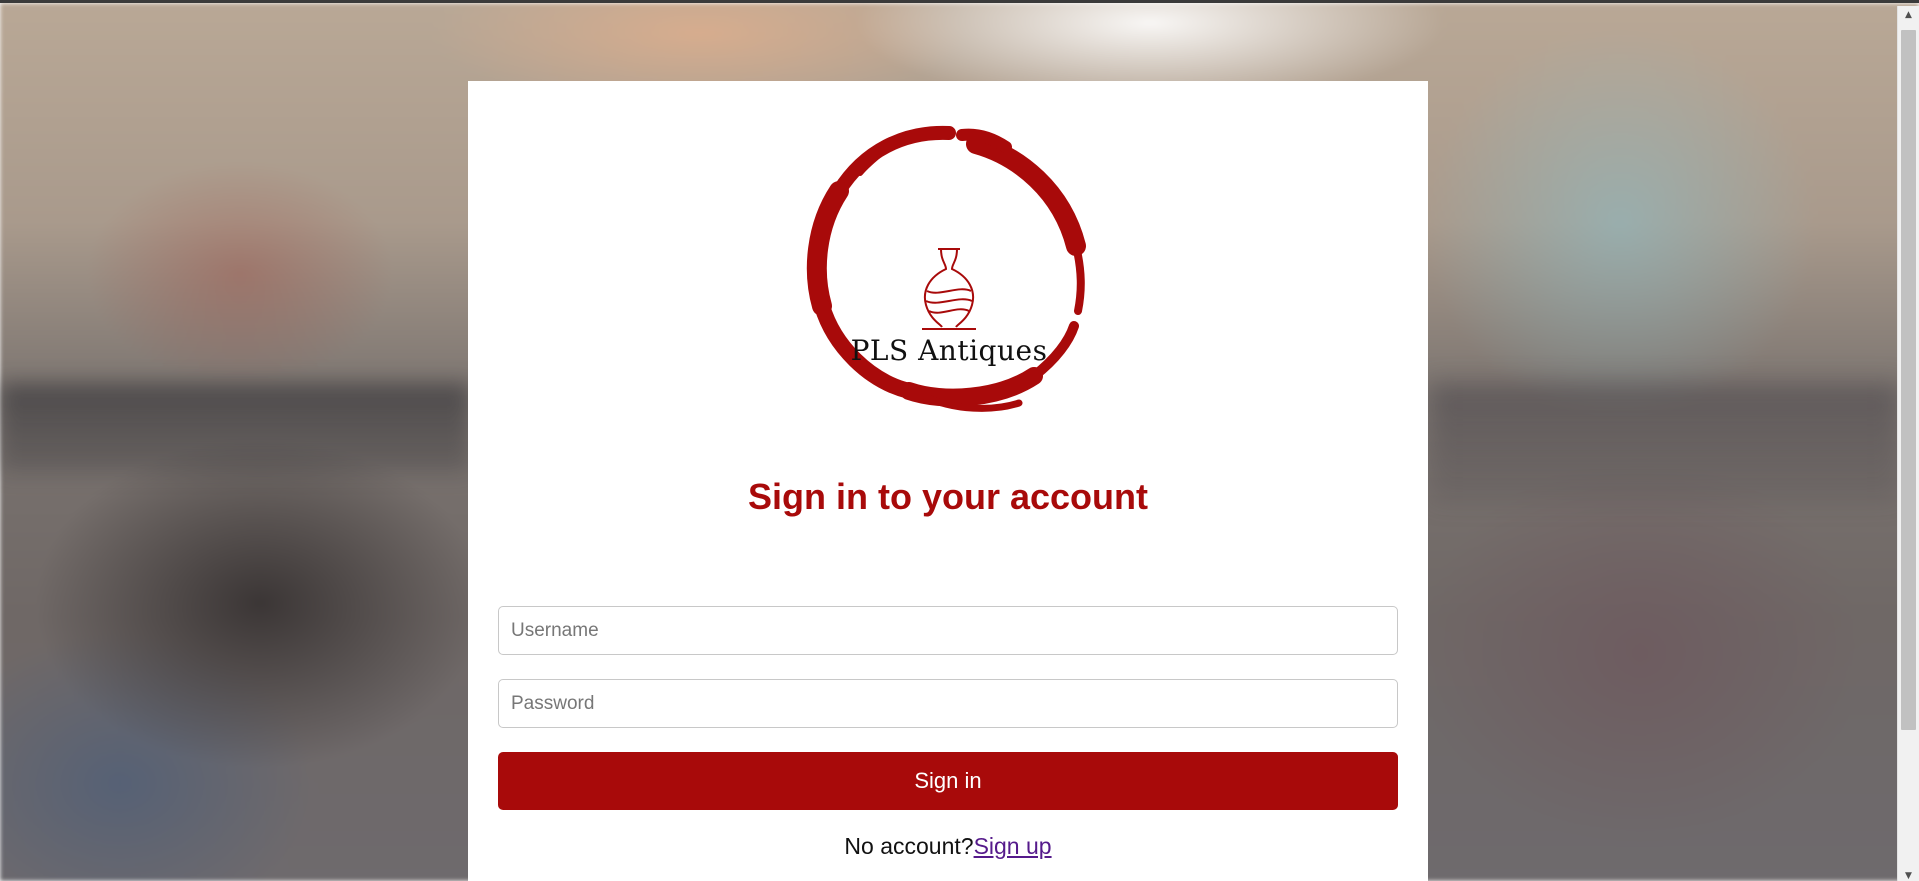 Image resolution: width=1919 pixels, height=881 pixels. I want to click on vase-icon, so click(949, 289).